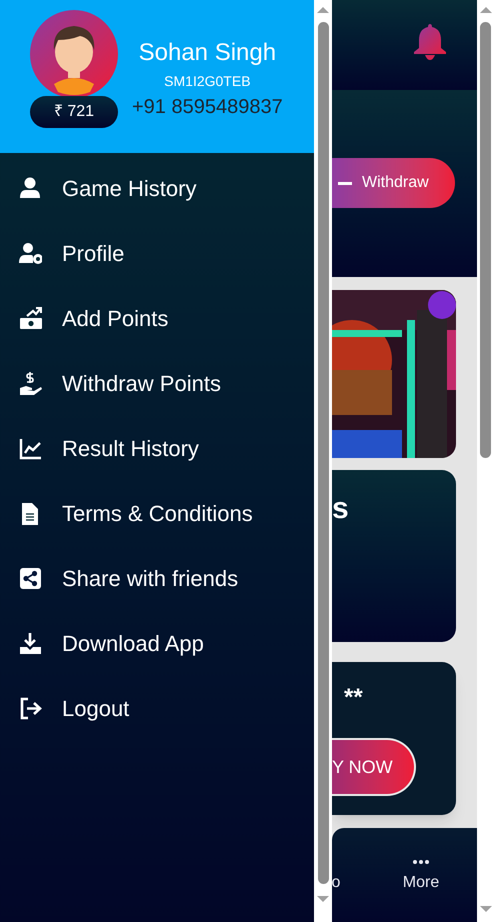 Image resolution: width=494 pixels, height=922 pixels. Describe the element at coordinates (157, 448) in the screenshot. I see `menu-item: Result History` at that location.